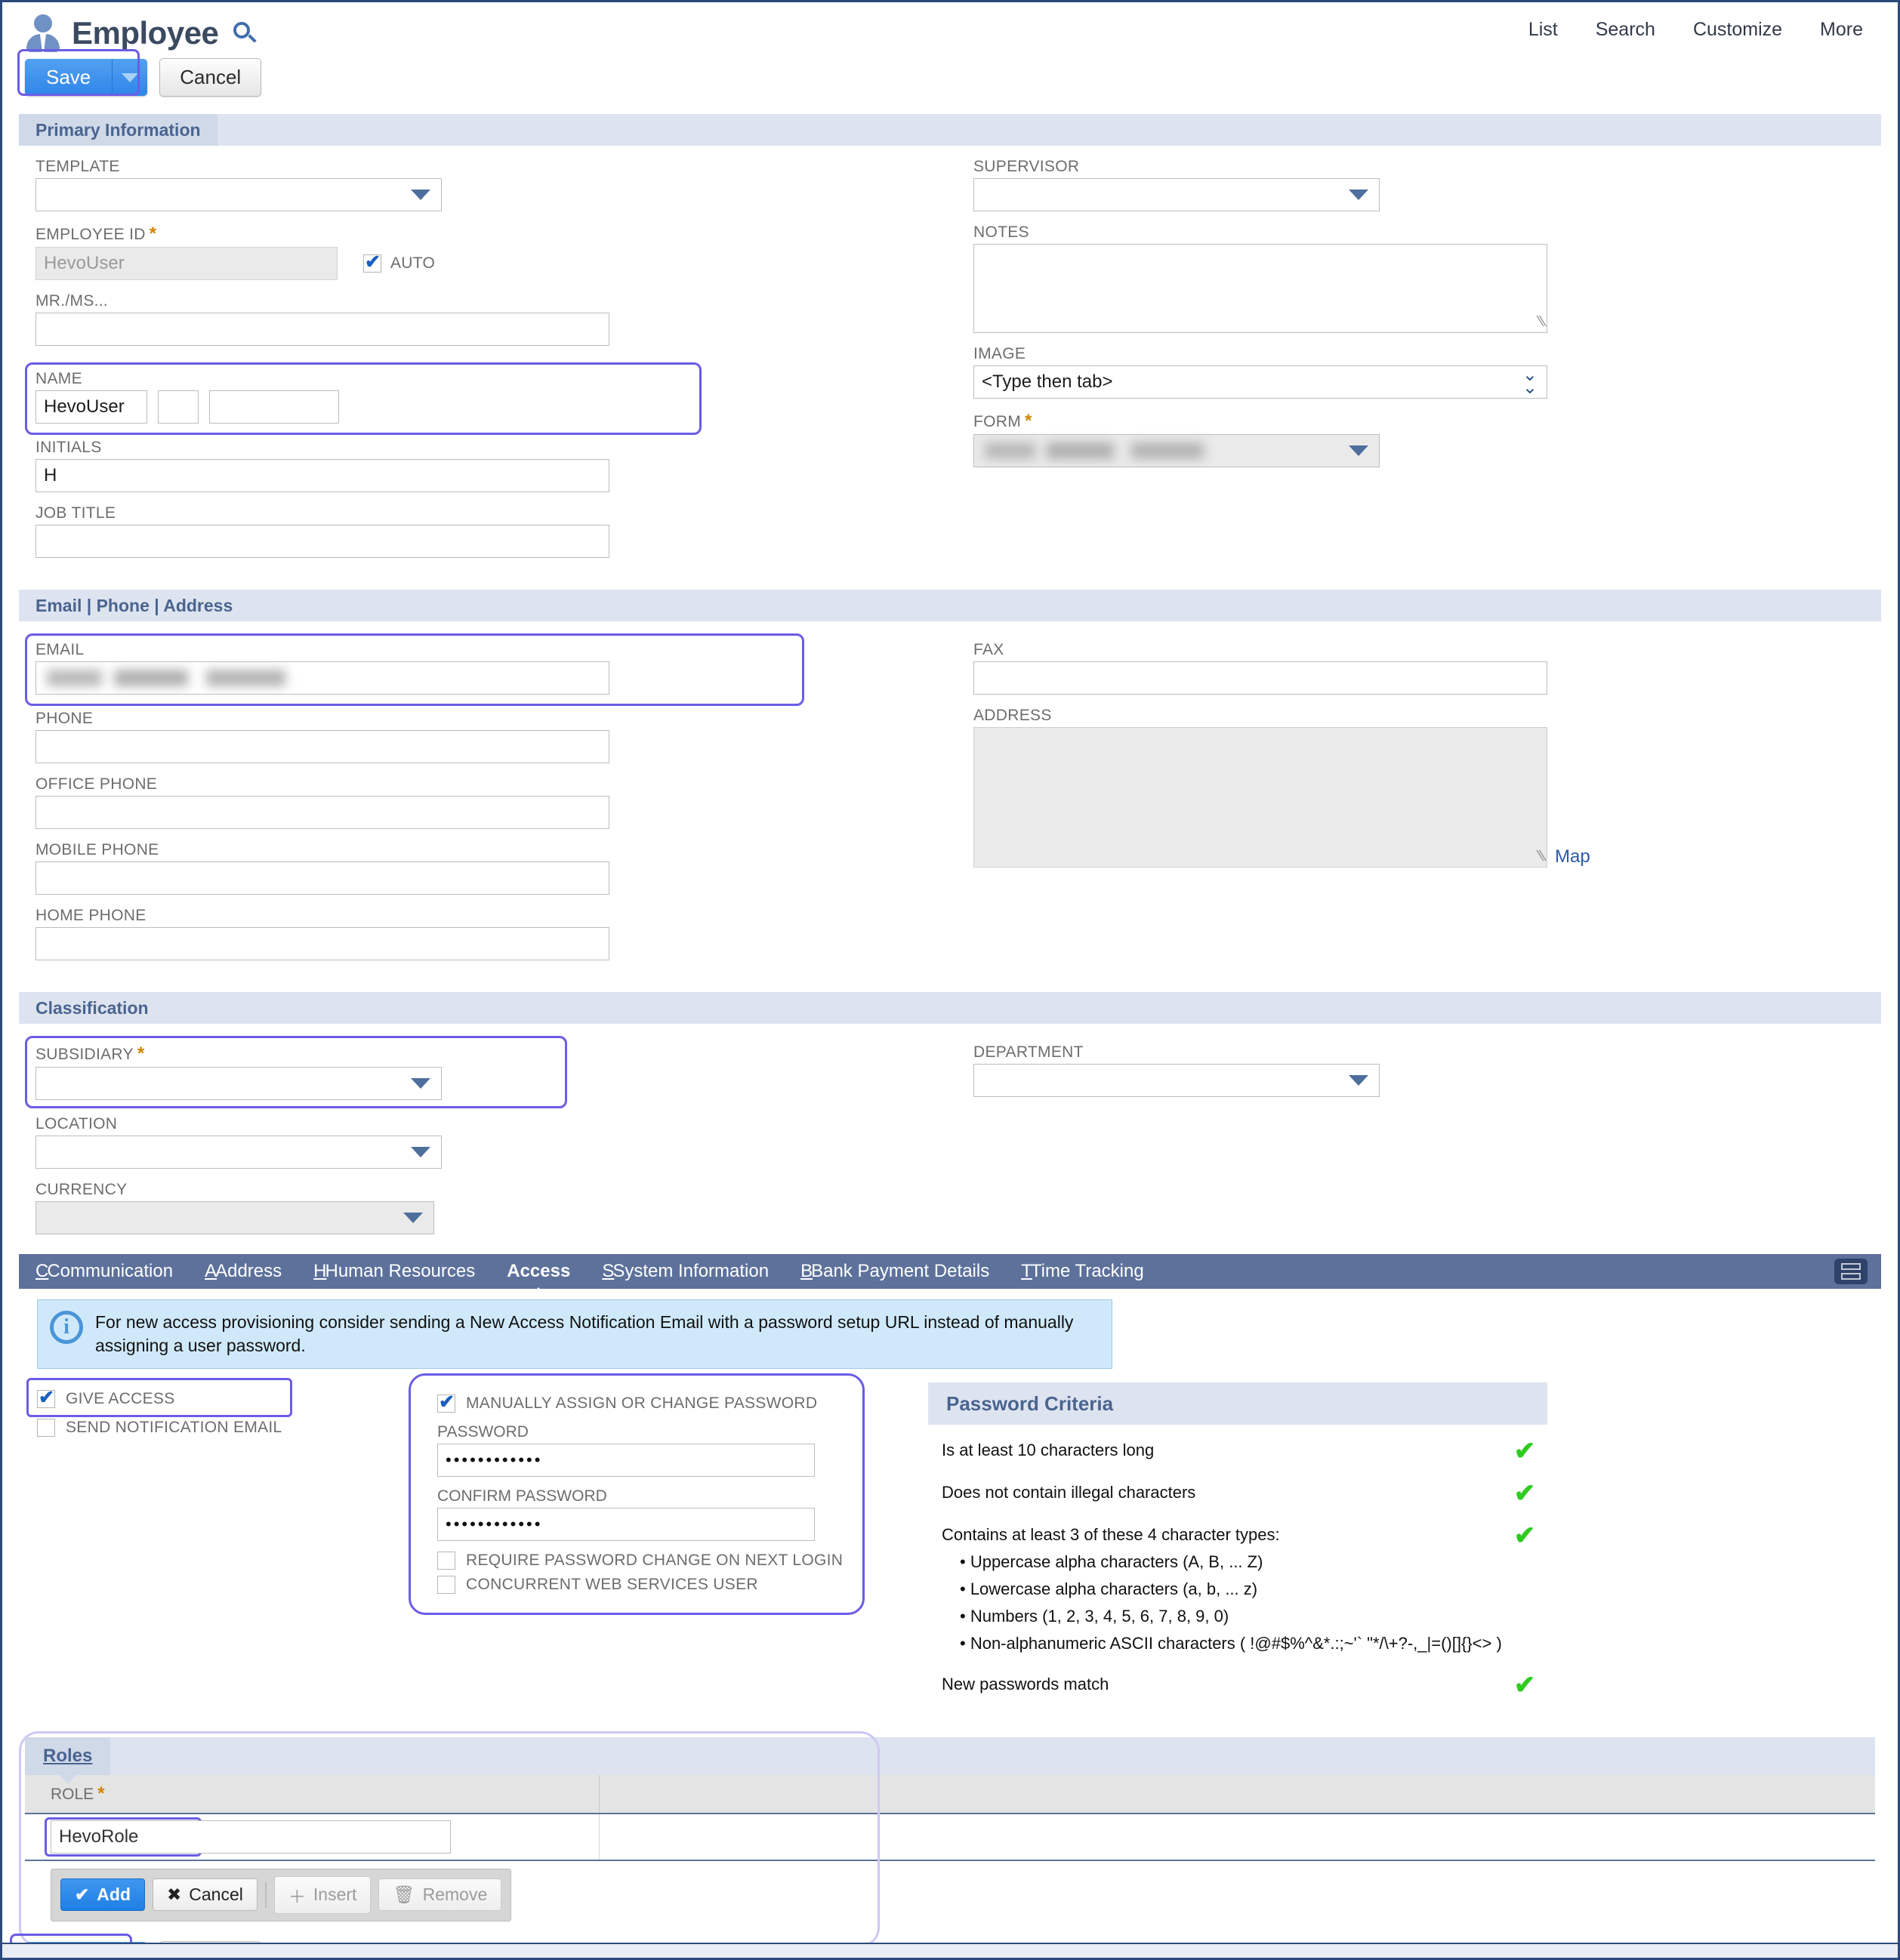 The image size is (1900, 1960). What do you see at coordinates (492, 184) in the screenshot?
I see `field-template: TEMPLATE` at bounding box center [492, 184].